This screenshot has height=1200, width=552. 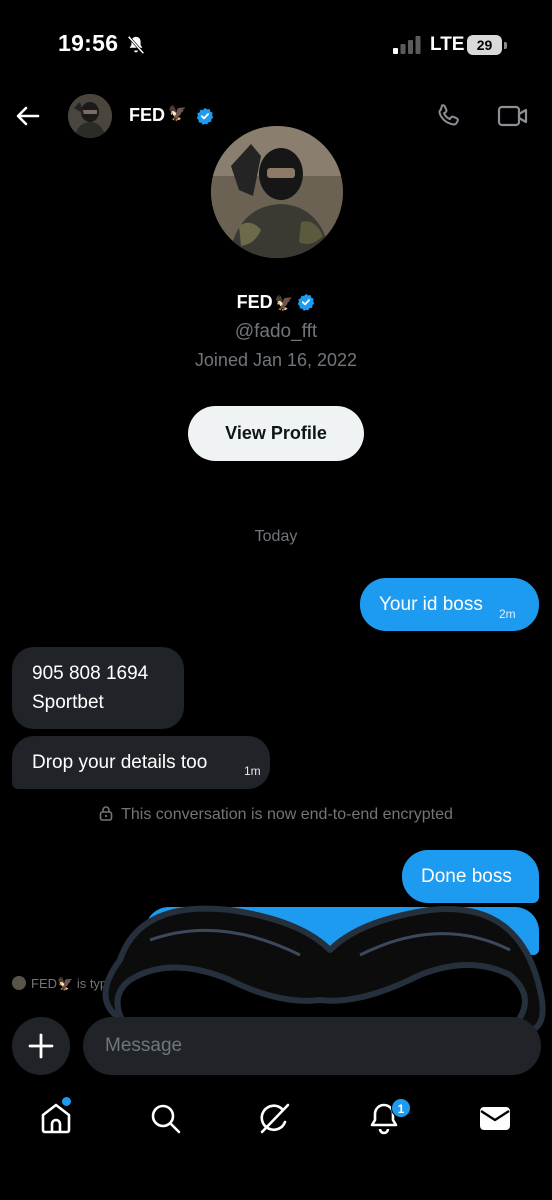 What do you see at coordinates (342, 931) in the screenshot?
I see `message-sent-obscured` at bounding box center [342, 931].